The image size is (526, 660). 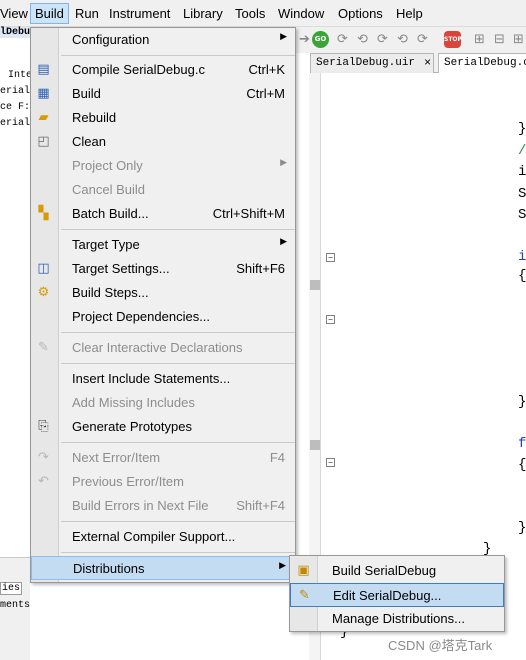 I want to click on menu-item-previous-error: ↶ Previous Error/Item, so click(x=163, y=482).